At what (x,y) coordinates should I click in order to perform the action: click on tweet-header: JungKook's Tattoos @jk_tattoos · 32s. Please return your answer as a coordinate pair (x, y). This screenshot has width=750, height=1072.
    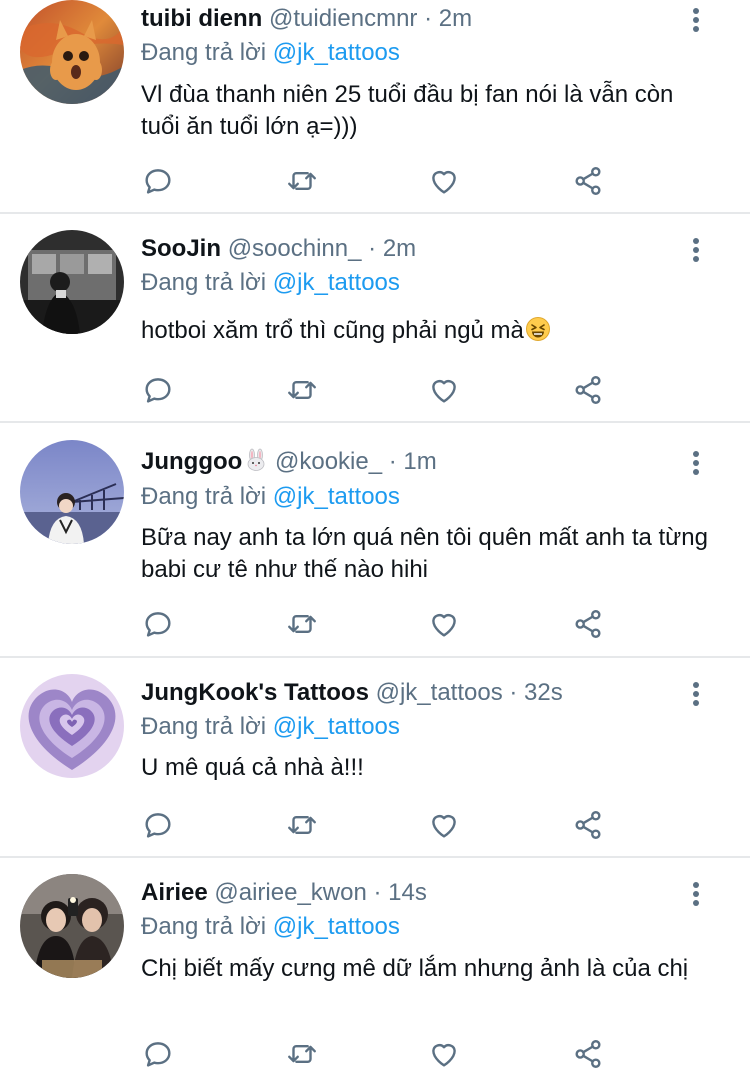
    Looking at the image, I should click on (410, 693).